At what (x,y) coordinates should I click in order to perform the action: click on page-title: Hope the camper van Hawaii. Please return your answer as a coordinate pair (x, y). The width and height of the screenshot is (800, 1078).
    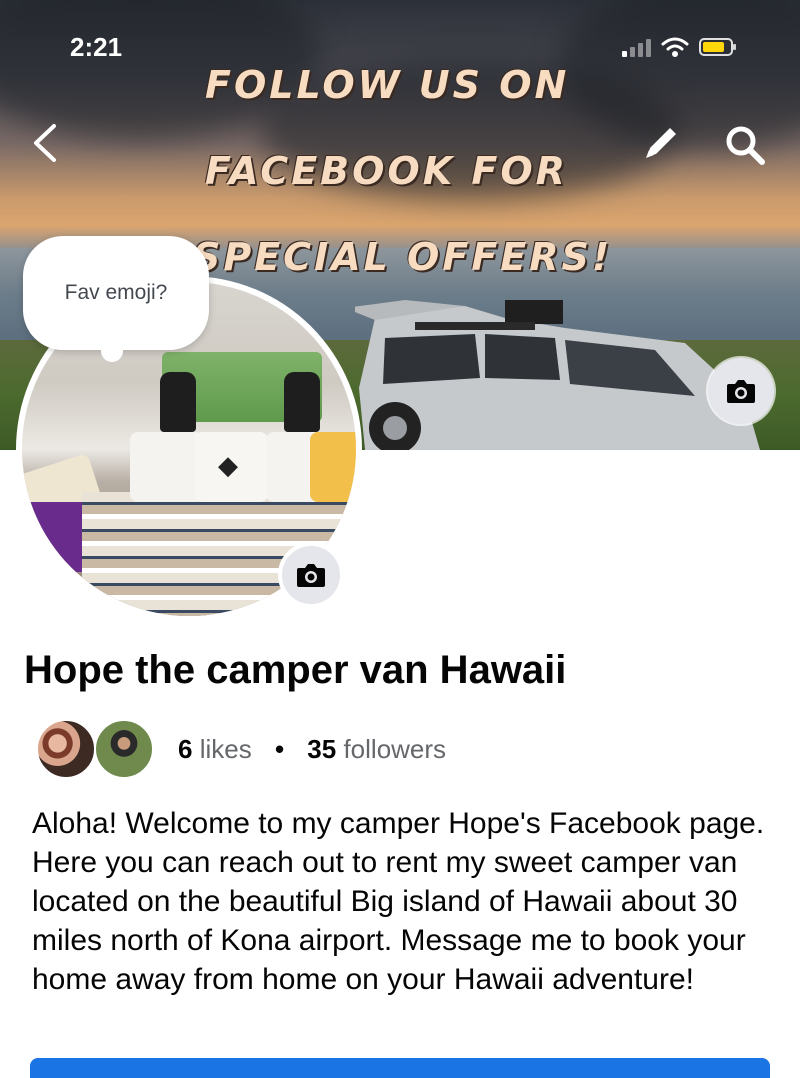
    Looking at the image, I should click on (295, 670).